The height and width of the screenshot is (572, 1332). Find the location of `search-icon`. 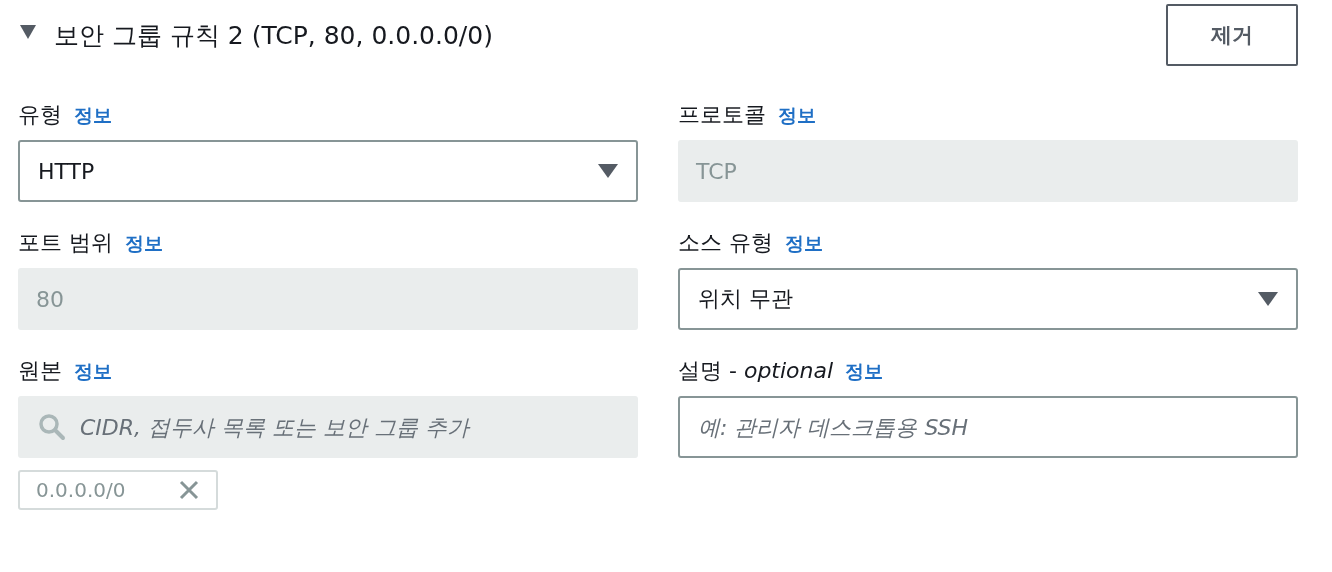

search-icon is located at coordinates (52, 427).